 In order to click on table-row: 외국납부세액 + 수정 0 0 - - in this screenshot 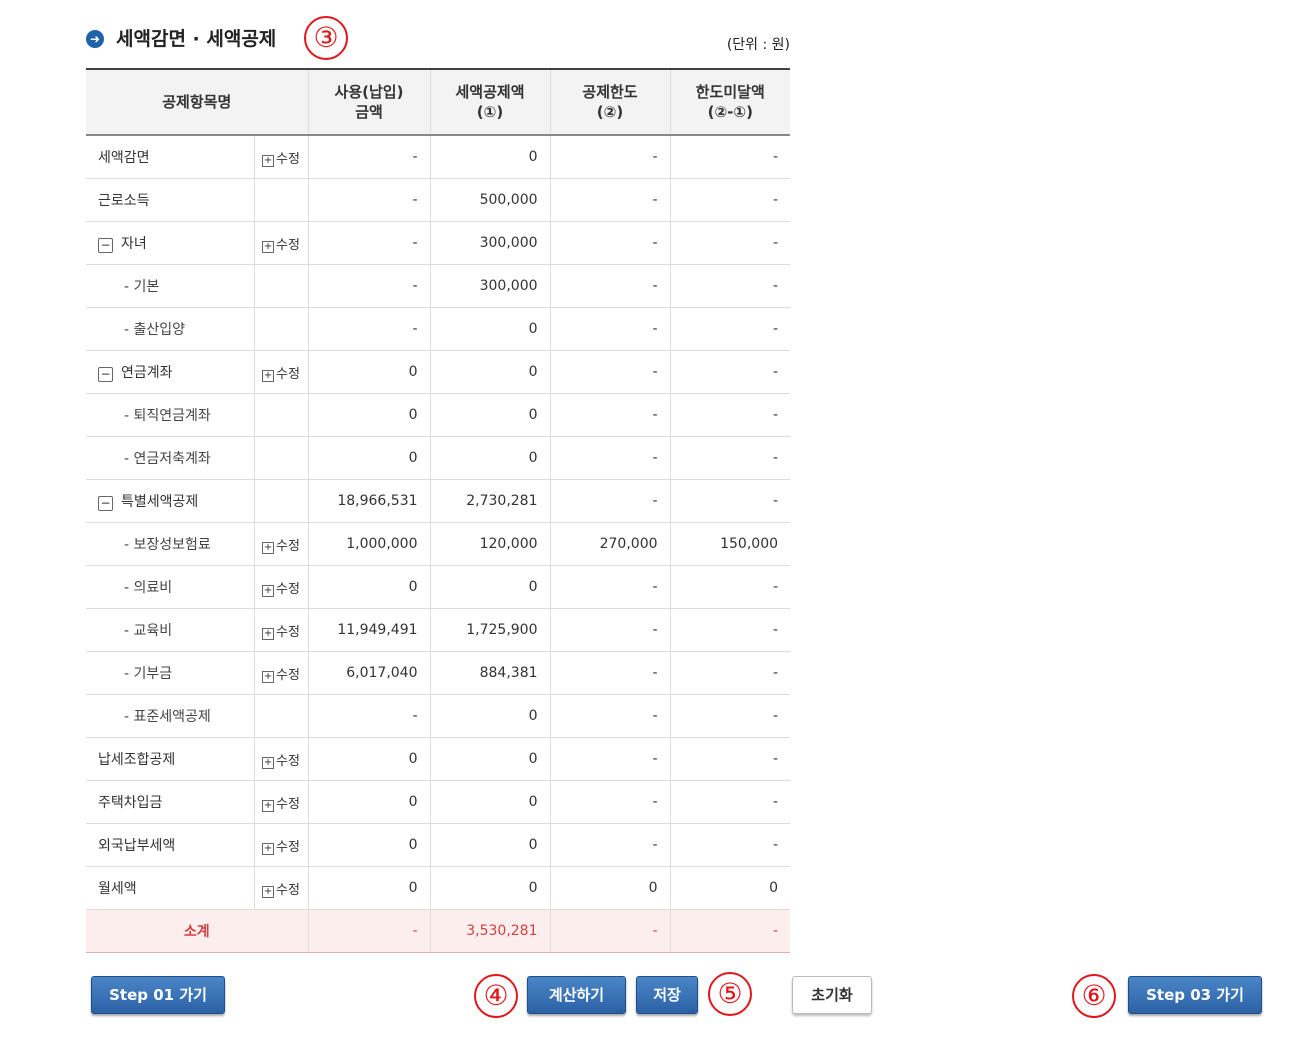, I will do `click(438, 845)`.